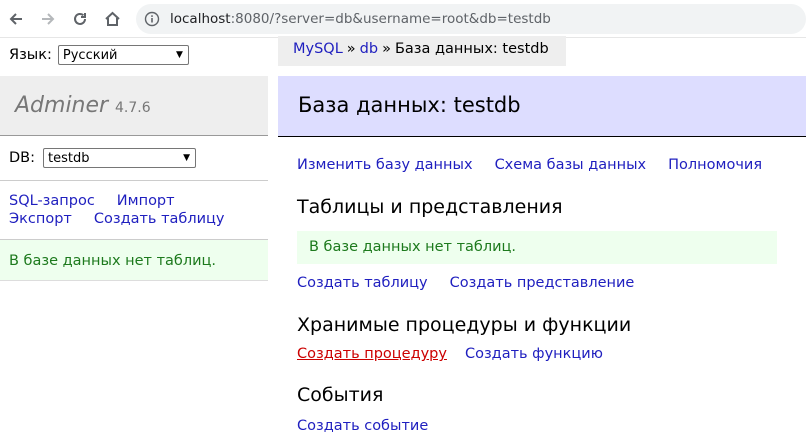  What do you see at coordinates (52, 201) in the screenshot?
I see `sql-command-link: SQL-запрос` at bounding box center [52, 201].